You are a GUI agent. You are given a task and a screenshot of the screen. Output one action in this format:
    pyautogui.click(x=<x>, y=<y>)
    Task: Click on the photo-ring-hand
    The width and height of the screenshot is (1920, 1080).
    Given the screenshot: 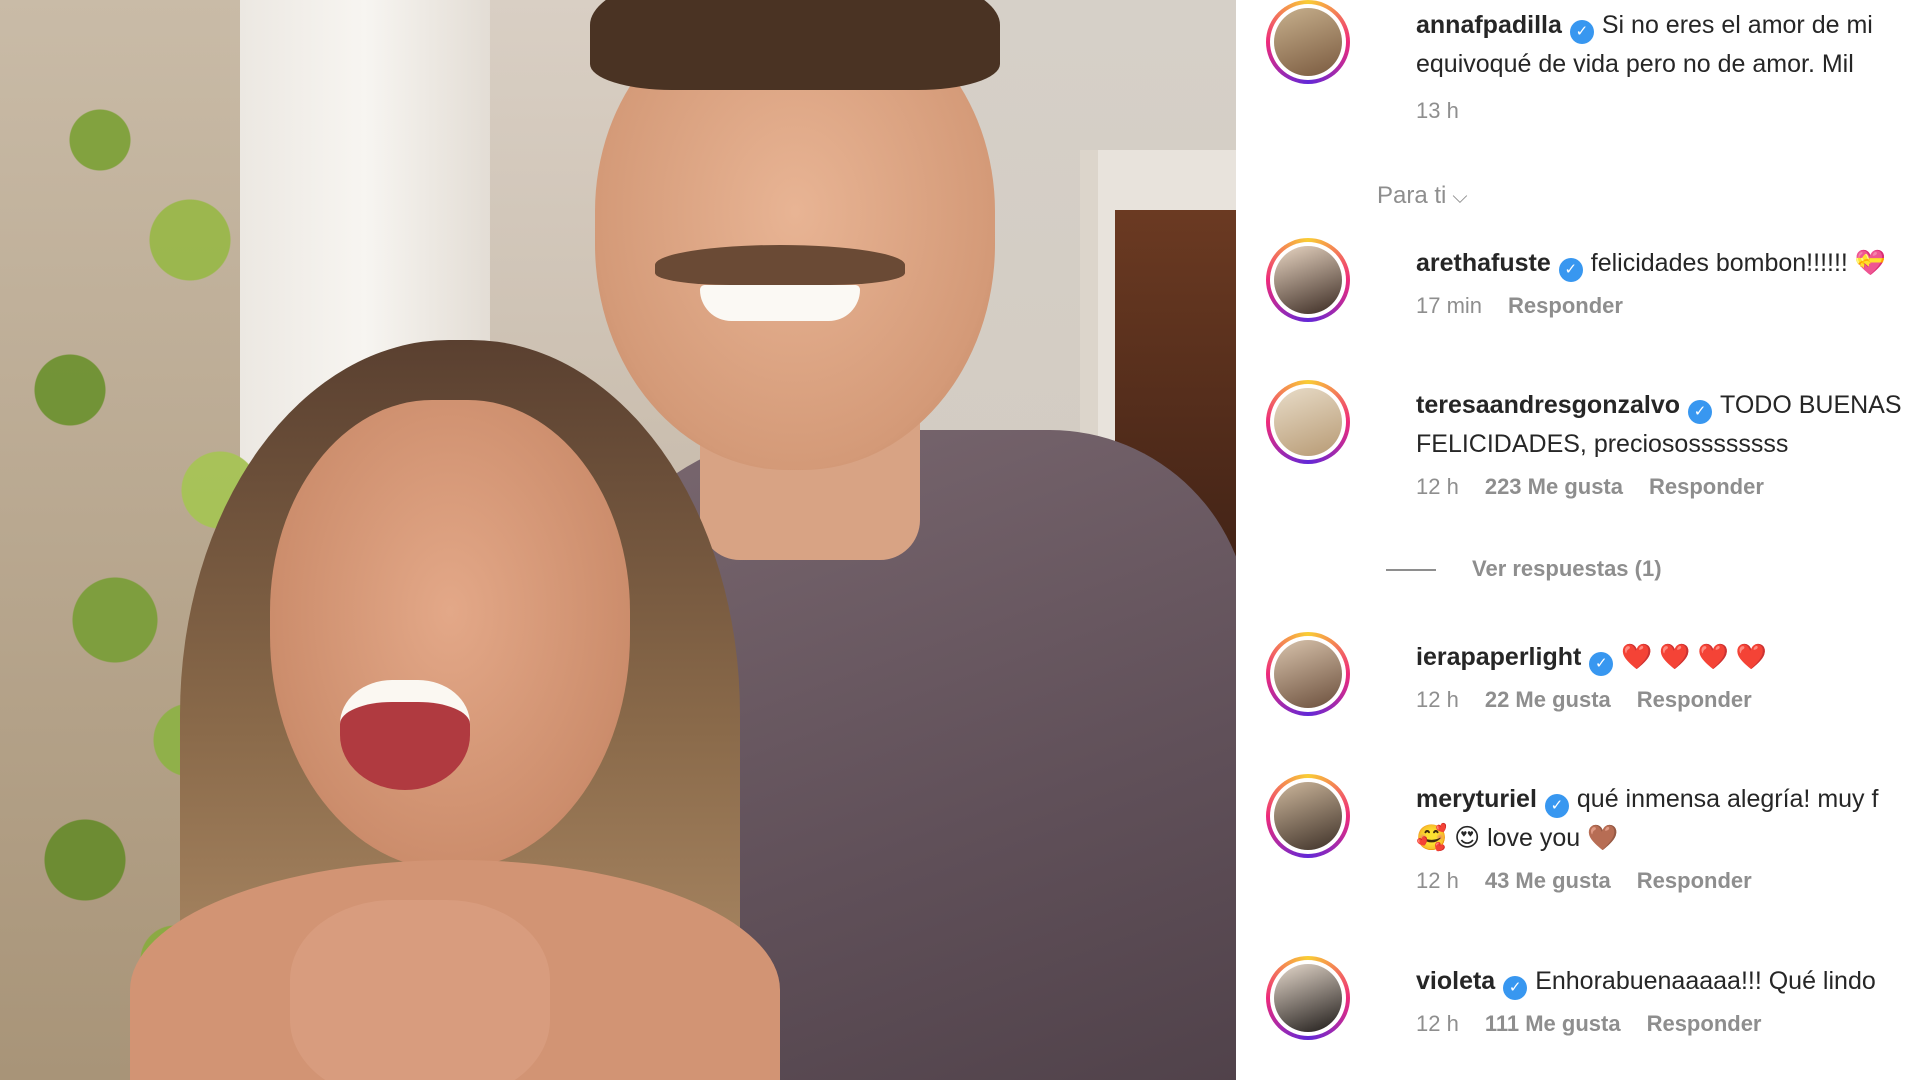 What is the action you would take?
    pyautogui.click(x=420, y=990)
    